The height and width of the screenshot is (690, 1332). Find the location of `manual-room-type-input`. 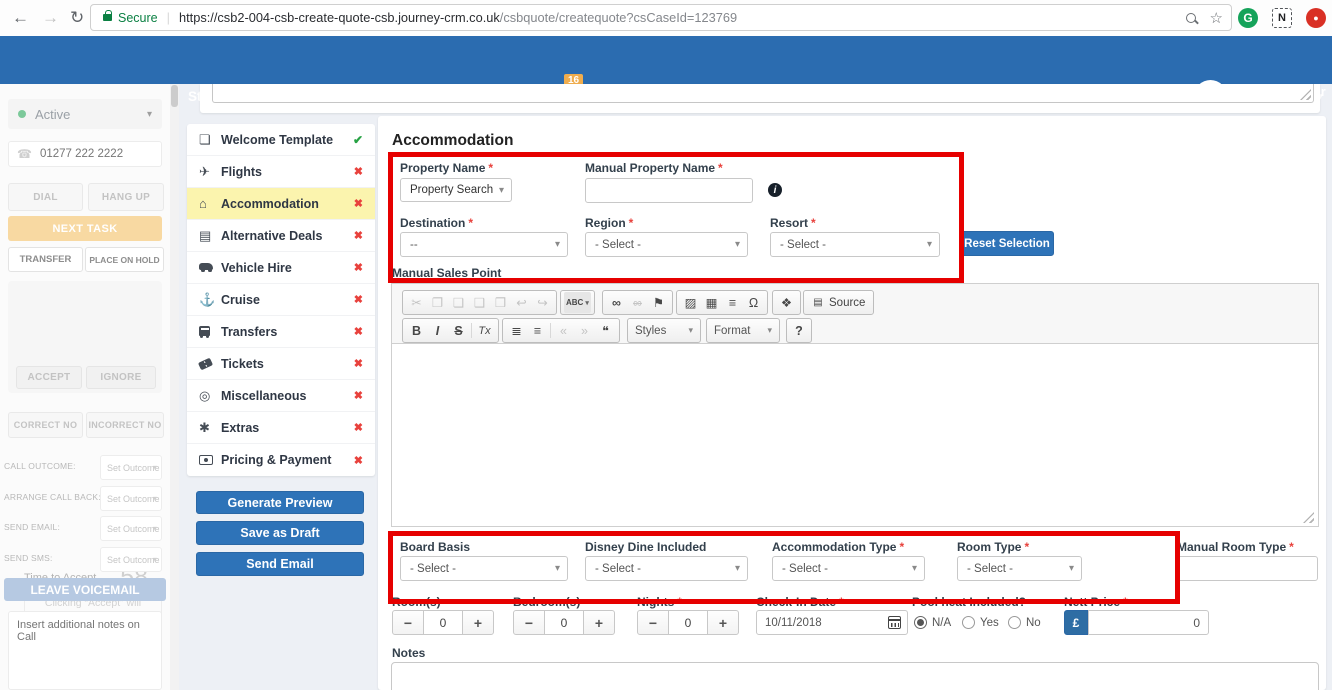

manual-room-type-input is located at coordinates (1247, 568).